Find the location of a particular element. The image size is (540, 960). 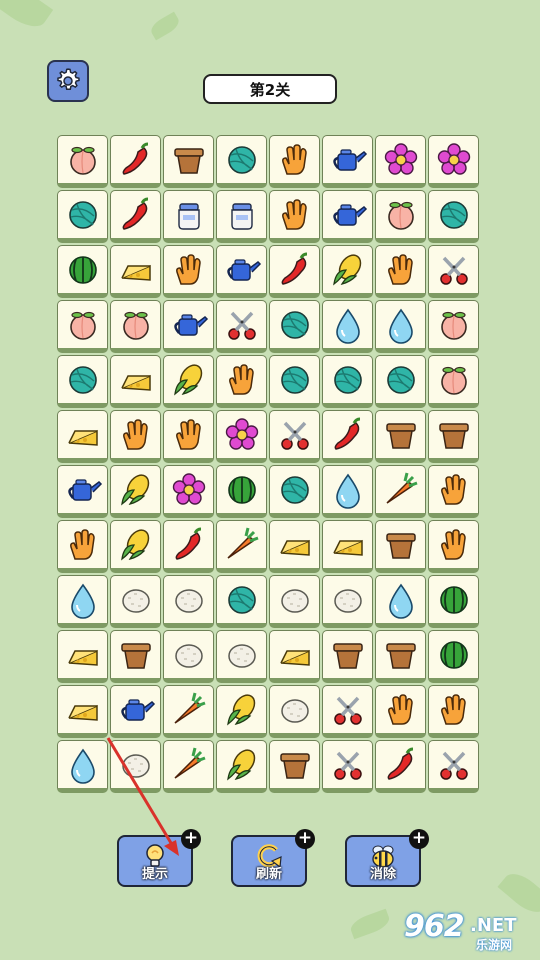

settings-button is located at coordinates (68, 81).